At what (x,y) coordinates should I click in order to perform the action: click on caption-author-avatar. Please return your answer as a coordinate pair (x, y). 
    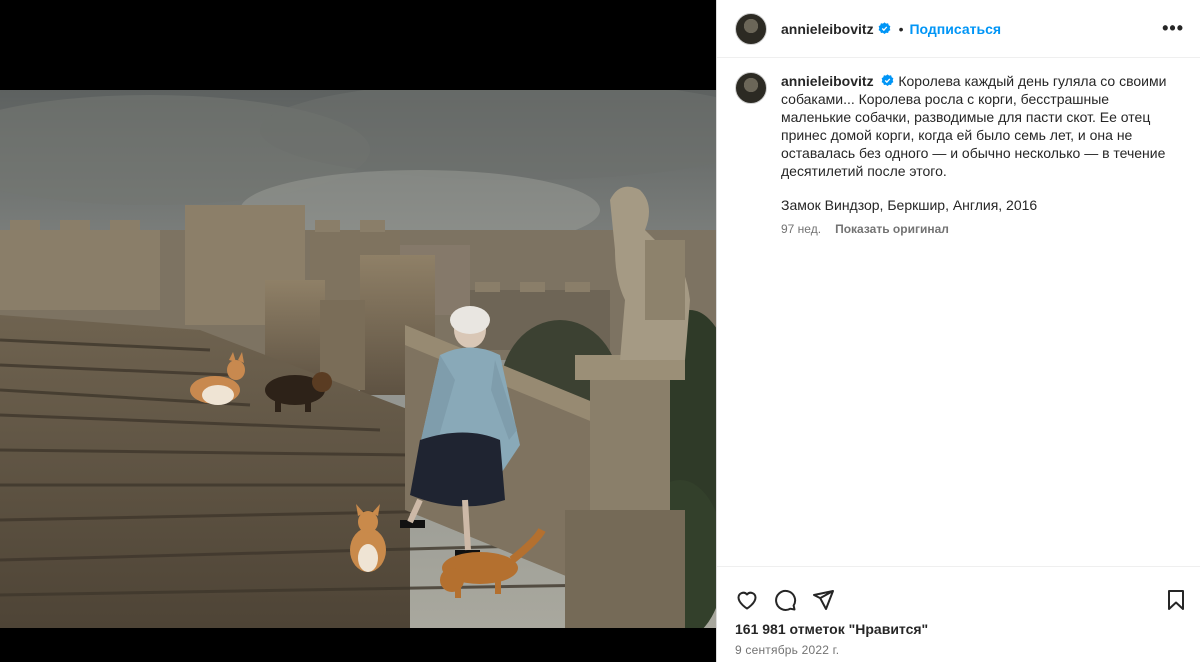
    Looking at the image, I should click on (751, 88).